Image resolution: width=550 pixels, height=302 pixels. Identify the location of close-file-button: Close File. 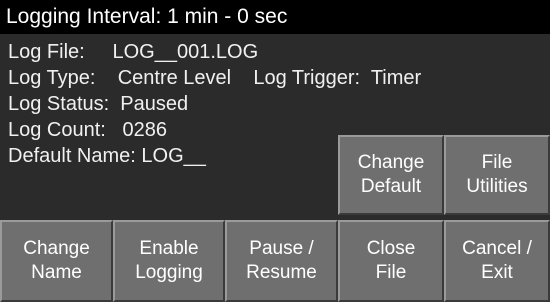
(391, 261).